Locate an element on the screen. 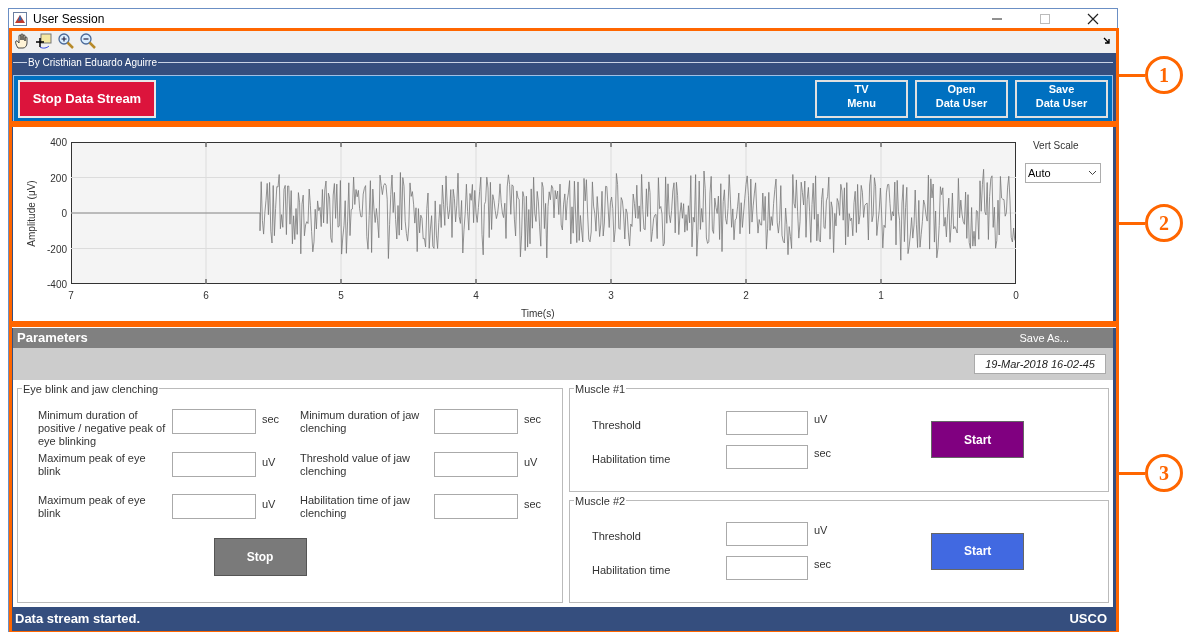 The width and height of the screenshot is (1193, 632). window-title: User Session is located at coordinates (69, 19).